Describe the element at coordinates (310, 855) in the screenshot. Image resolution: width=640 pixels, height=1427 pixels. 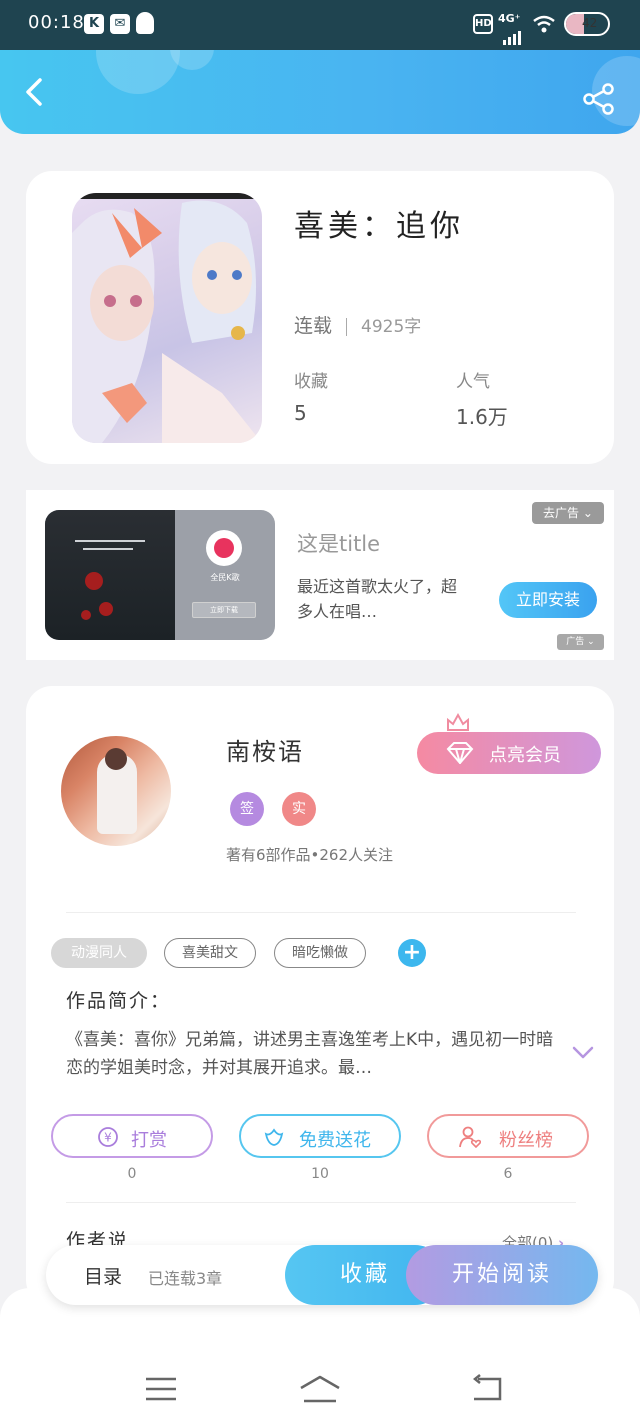
I see `author-works-info: 著有6部作品•262人关注` at that location.